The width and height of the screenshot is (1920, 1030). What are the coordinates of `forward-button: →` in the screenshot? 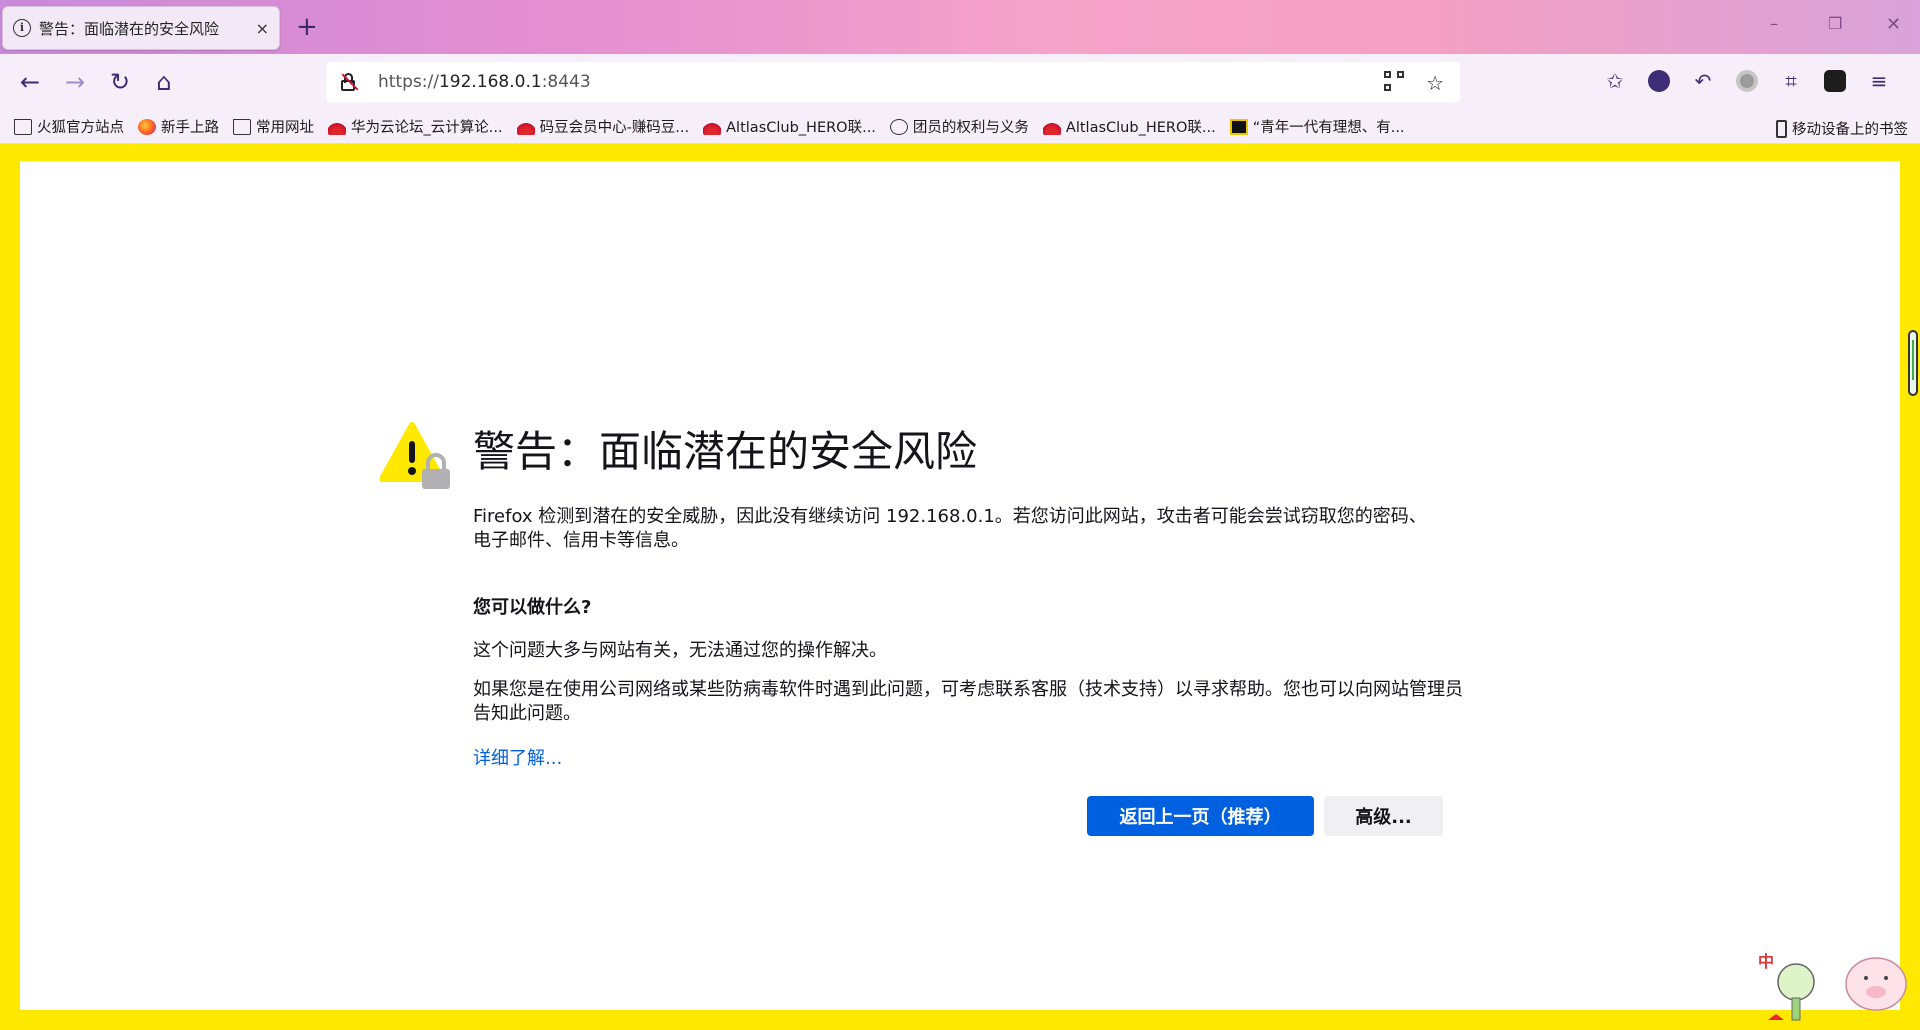 It's located at (75, 82).